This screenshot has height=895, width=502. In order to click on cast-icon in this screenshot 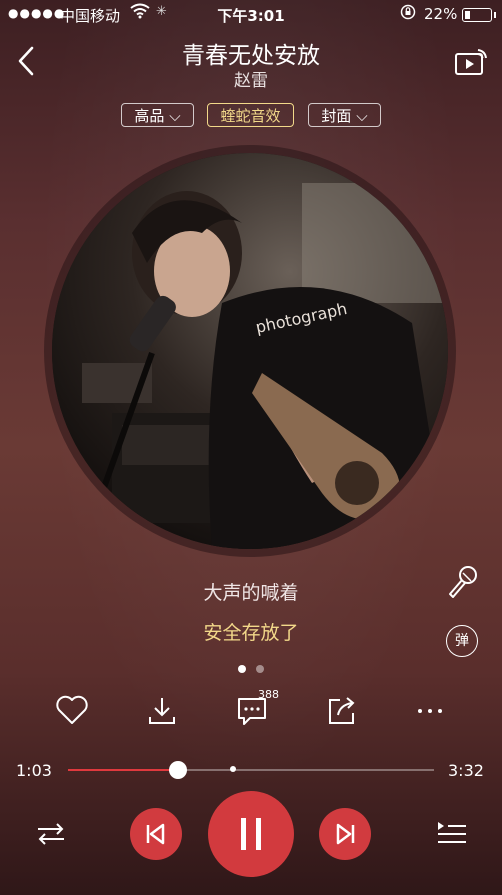, I will do `click(471, 63)`.